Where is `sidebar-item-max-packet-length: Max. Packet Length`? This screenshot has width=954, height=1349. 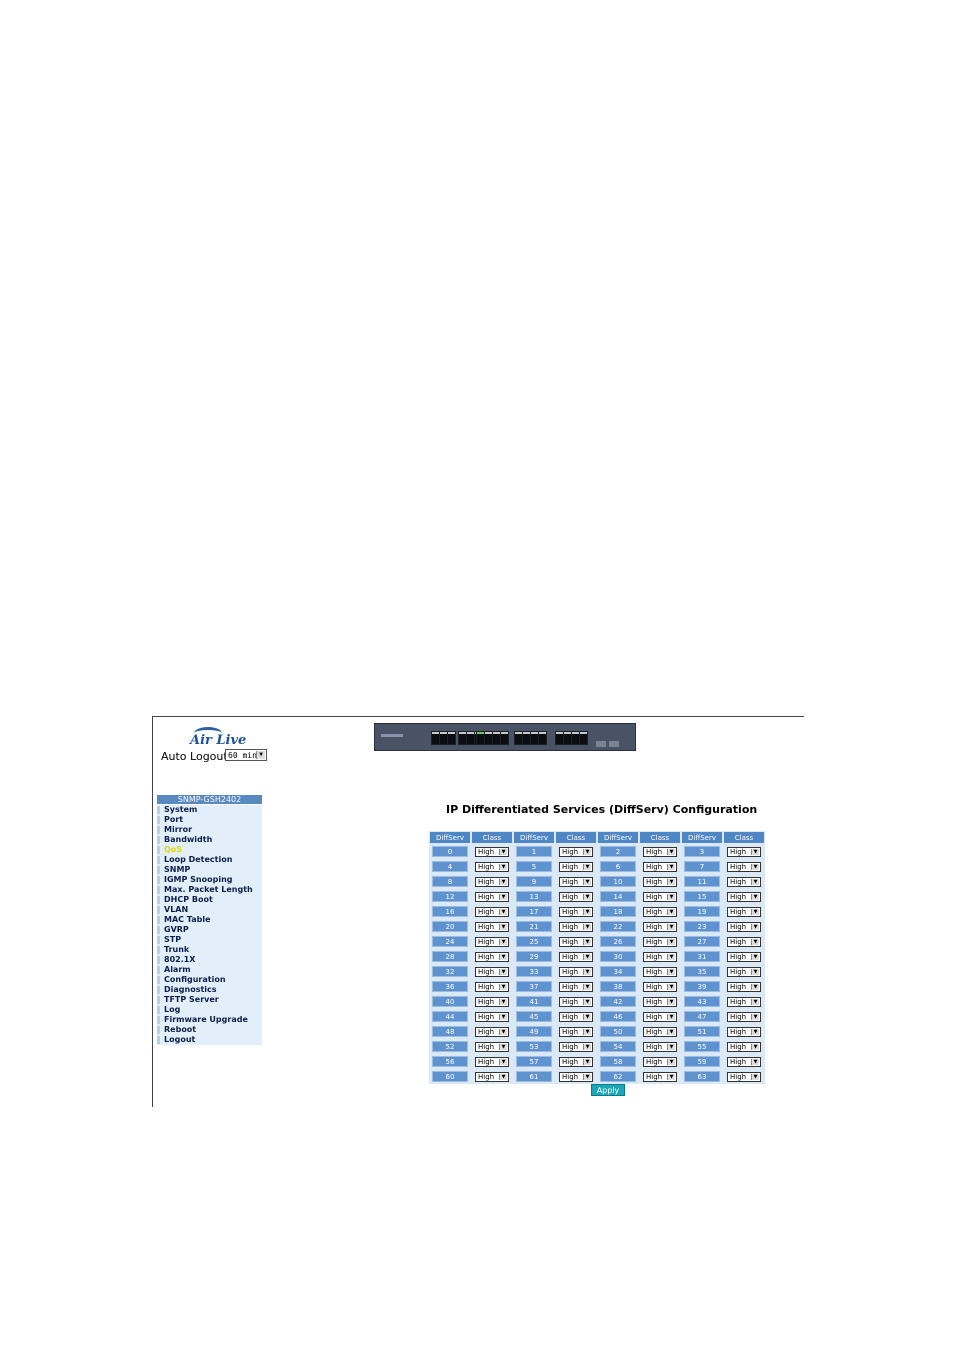
sidebar-item-max-packet-length: Max. Packet Length is located at coordinates (209, 890).